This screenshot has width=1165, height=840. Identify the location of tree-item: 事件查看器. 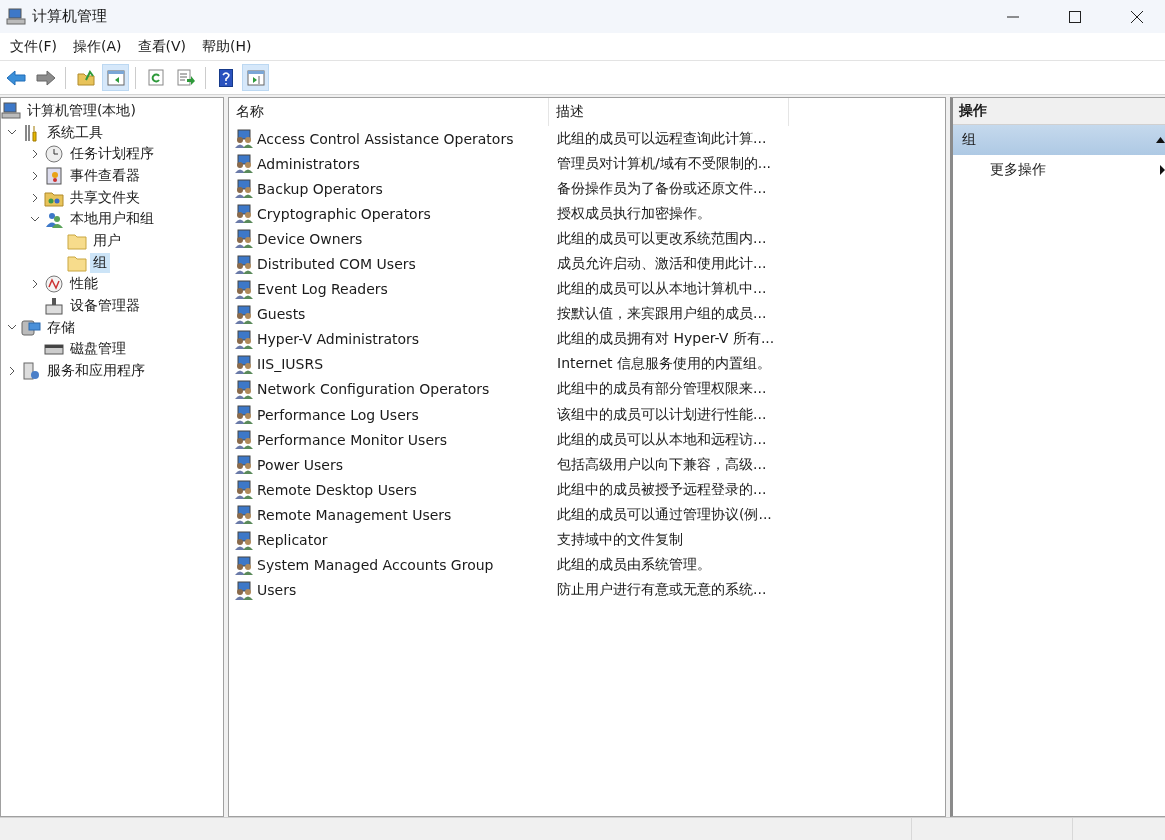
(105, 175).